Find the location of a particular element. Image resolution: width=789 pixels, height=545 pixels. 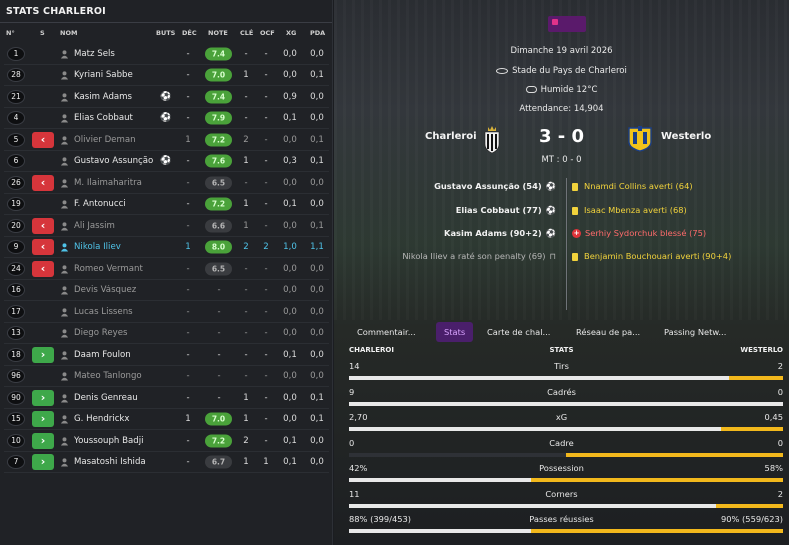

player-name: Lucas Lissens is located at coordinates (115, 312).